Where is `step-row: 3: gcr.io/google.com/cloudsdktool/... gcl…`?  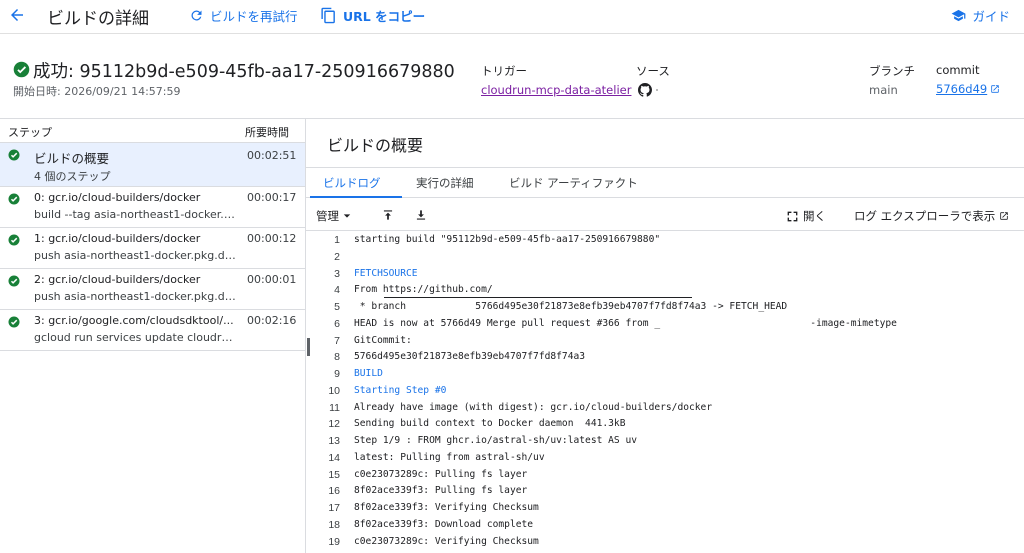
step-row: 3: gcr.io/google.com/cloudsdktool/... gcl… is located at coordinates (152, 330).